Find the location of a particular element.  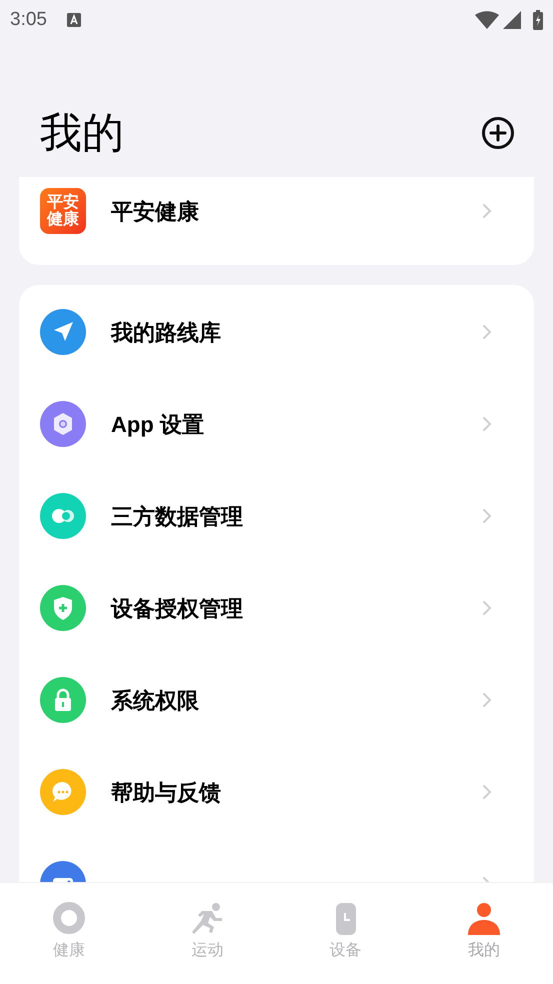

sport-tab-icon is located at coordinates (207, 919).